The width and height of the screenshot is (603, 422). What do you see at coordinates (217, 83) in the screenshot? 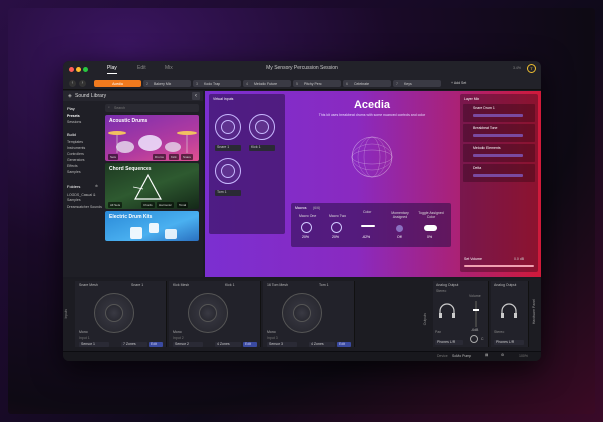
I see `set-tab-3: 3 Kodo Trap` at bounding box center [217, 83].